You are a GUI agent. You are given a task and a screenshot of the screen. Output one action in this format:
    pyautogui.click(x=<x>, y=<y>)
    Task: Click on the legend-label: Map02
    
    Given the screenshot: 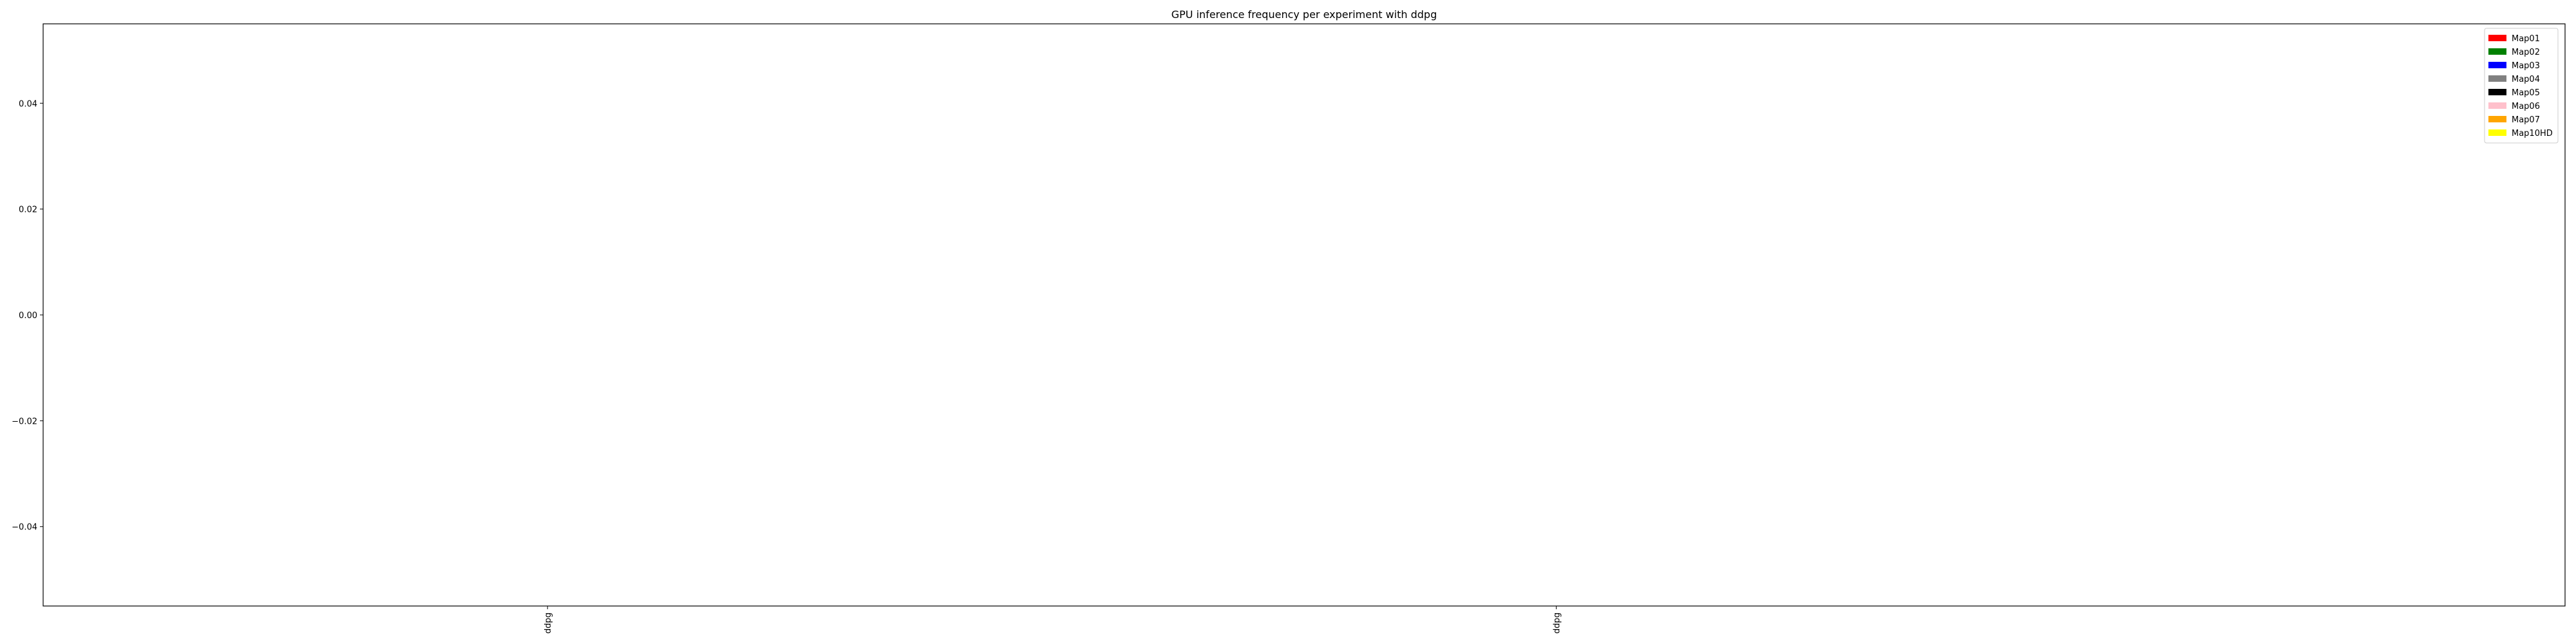 What is the action you would take?
    pyautogui.click(x=2526, y=52)
    